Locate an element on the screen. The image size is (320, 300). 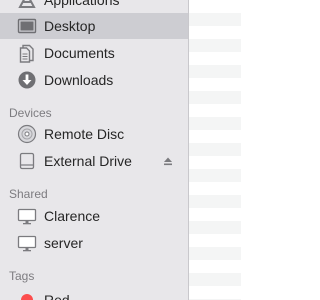
sidebar-item-external-drive: External Drive is located at coordinates (94, 161).